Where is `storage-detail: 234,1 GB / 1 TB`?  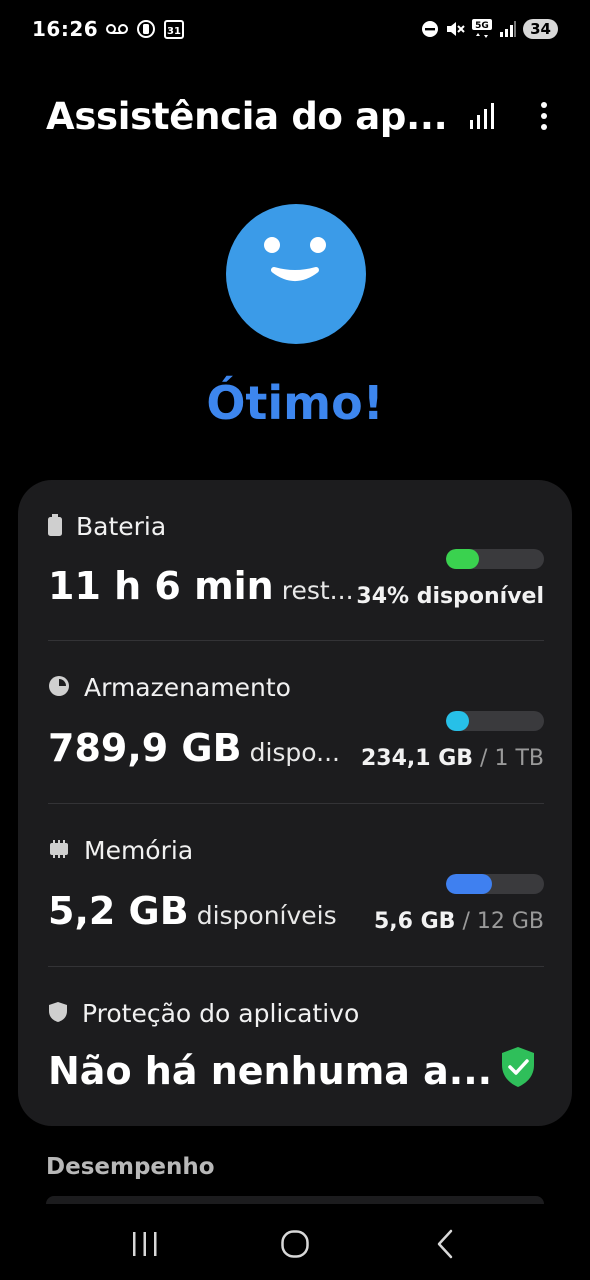 storage-detail: 234,1 GB / 1 TB is located at coordinates (452, 758).